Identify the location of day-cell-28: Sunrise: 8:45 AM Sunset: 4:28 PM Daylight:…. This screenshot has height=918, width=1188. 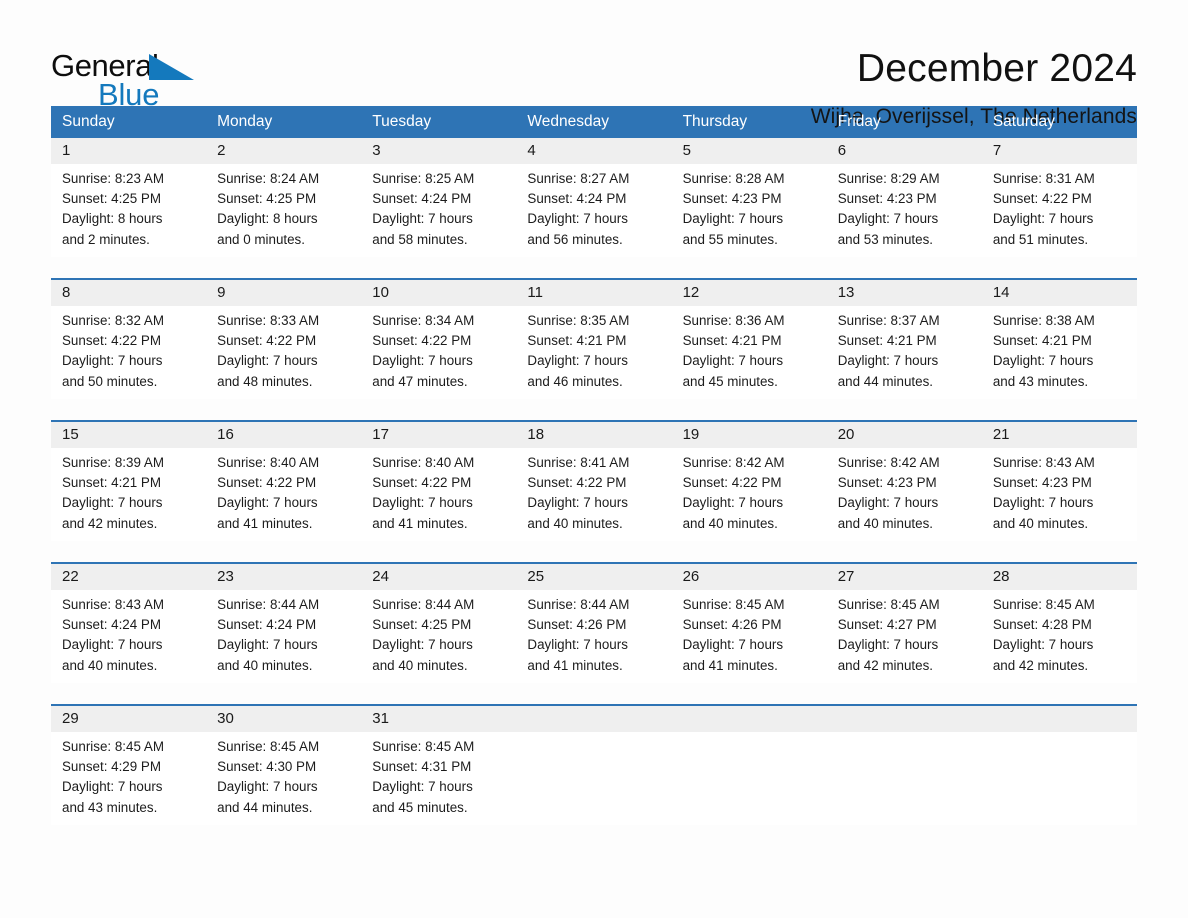
(1059, 639).